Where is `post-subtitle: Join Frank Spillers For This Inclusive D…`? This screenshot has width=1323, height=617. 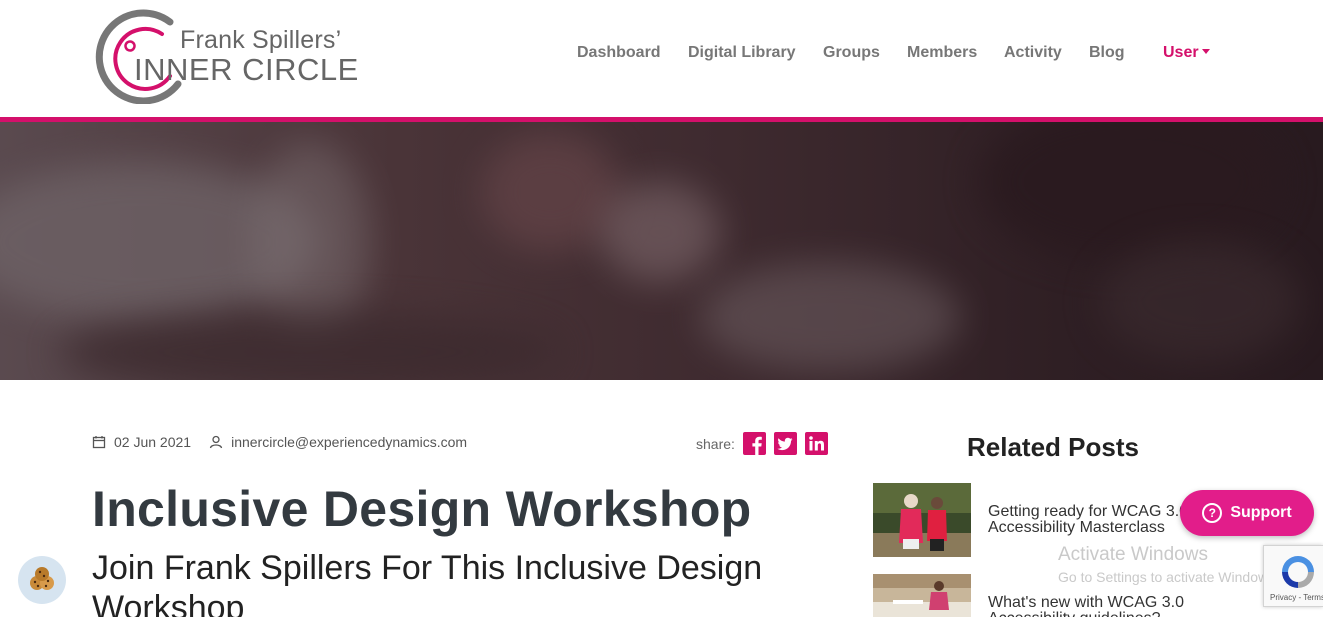 post-subtitle: Join Frank Spillers For This Inclusive D… is located at coordinates (427, 583).